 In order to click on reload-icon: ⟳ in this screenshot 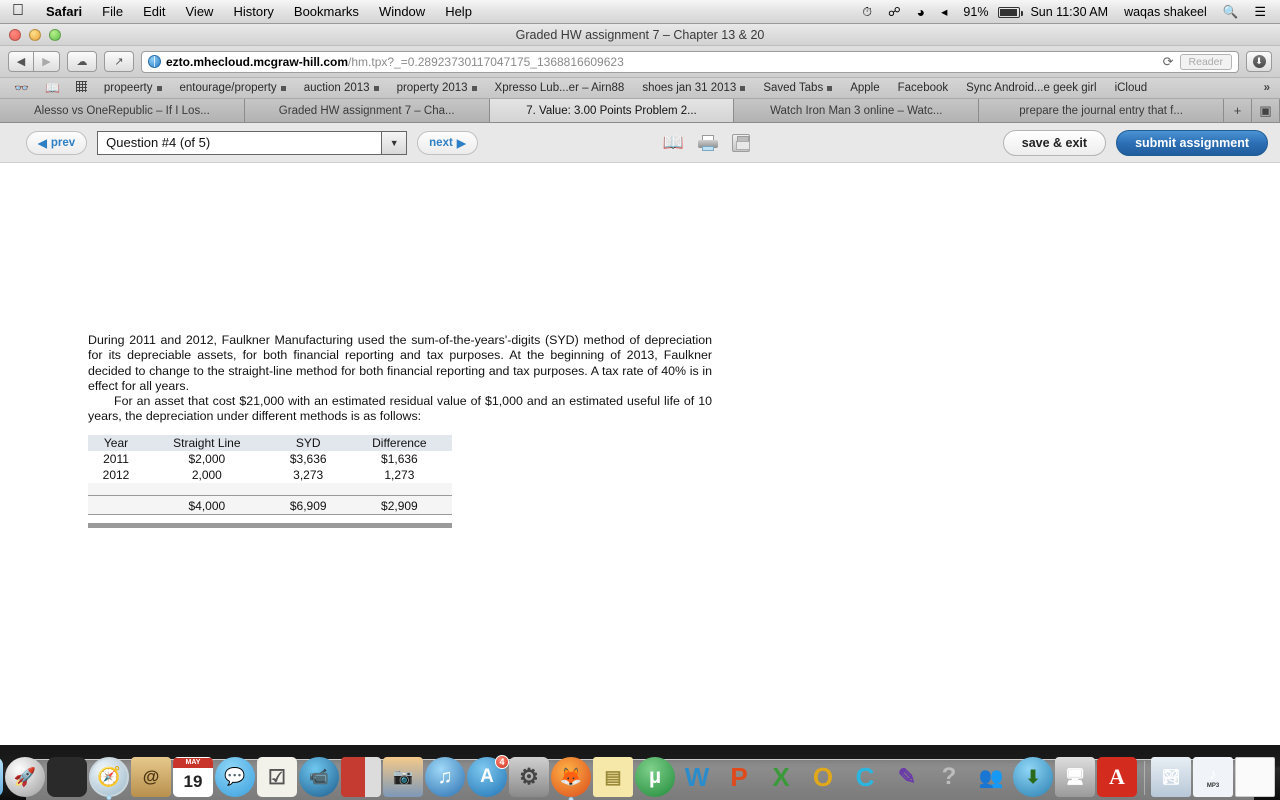, I will do `click(1168, 62)`.